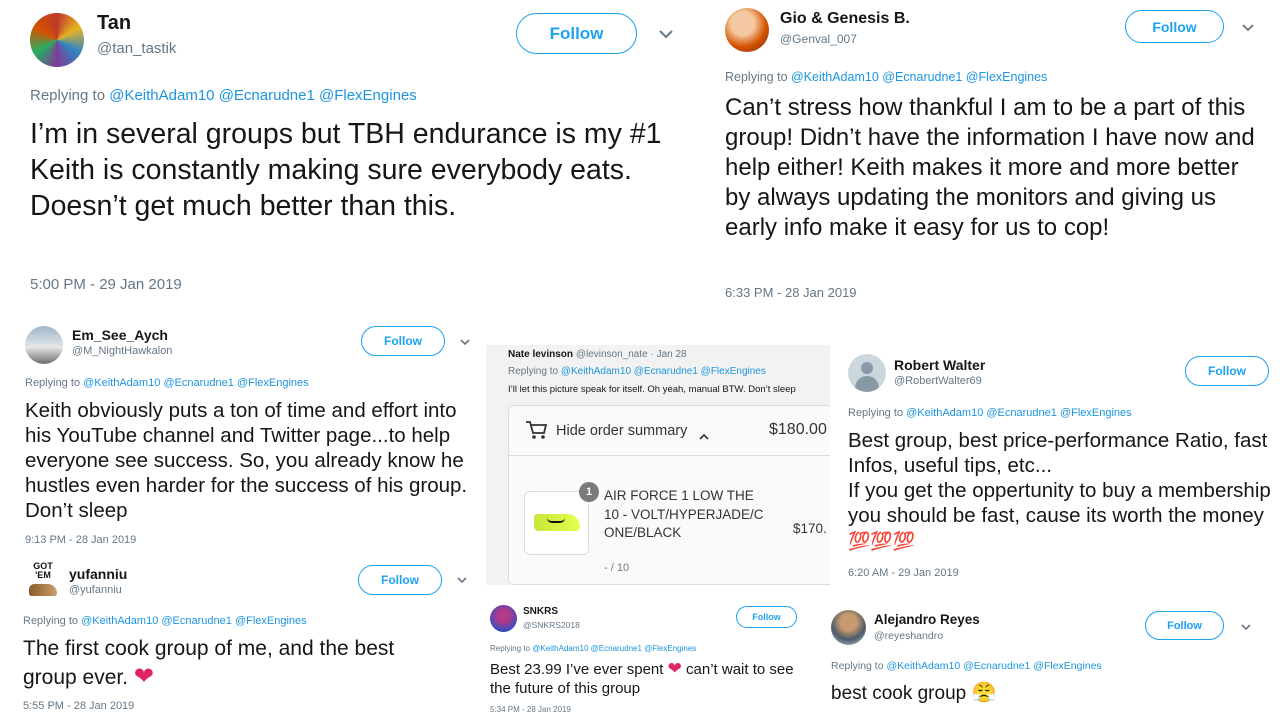  What do you see at coordinates (668, 354) in the screenshot?
I see `tweet-date: · Jan 28` at bounding box center [668, 354].